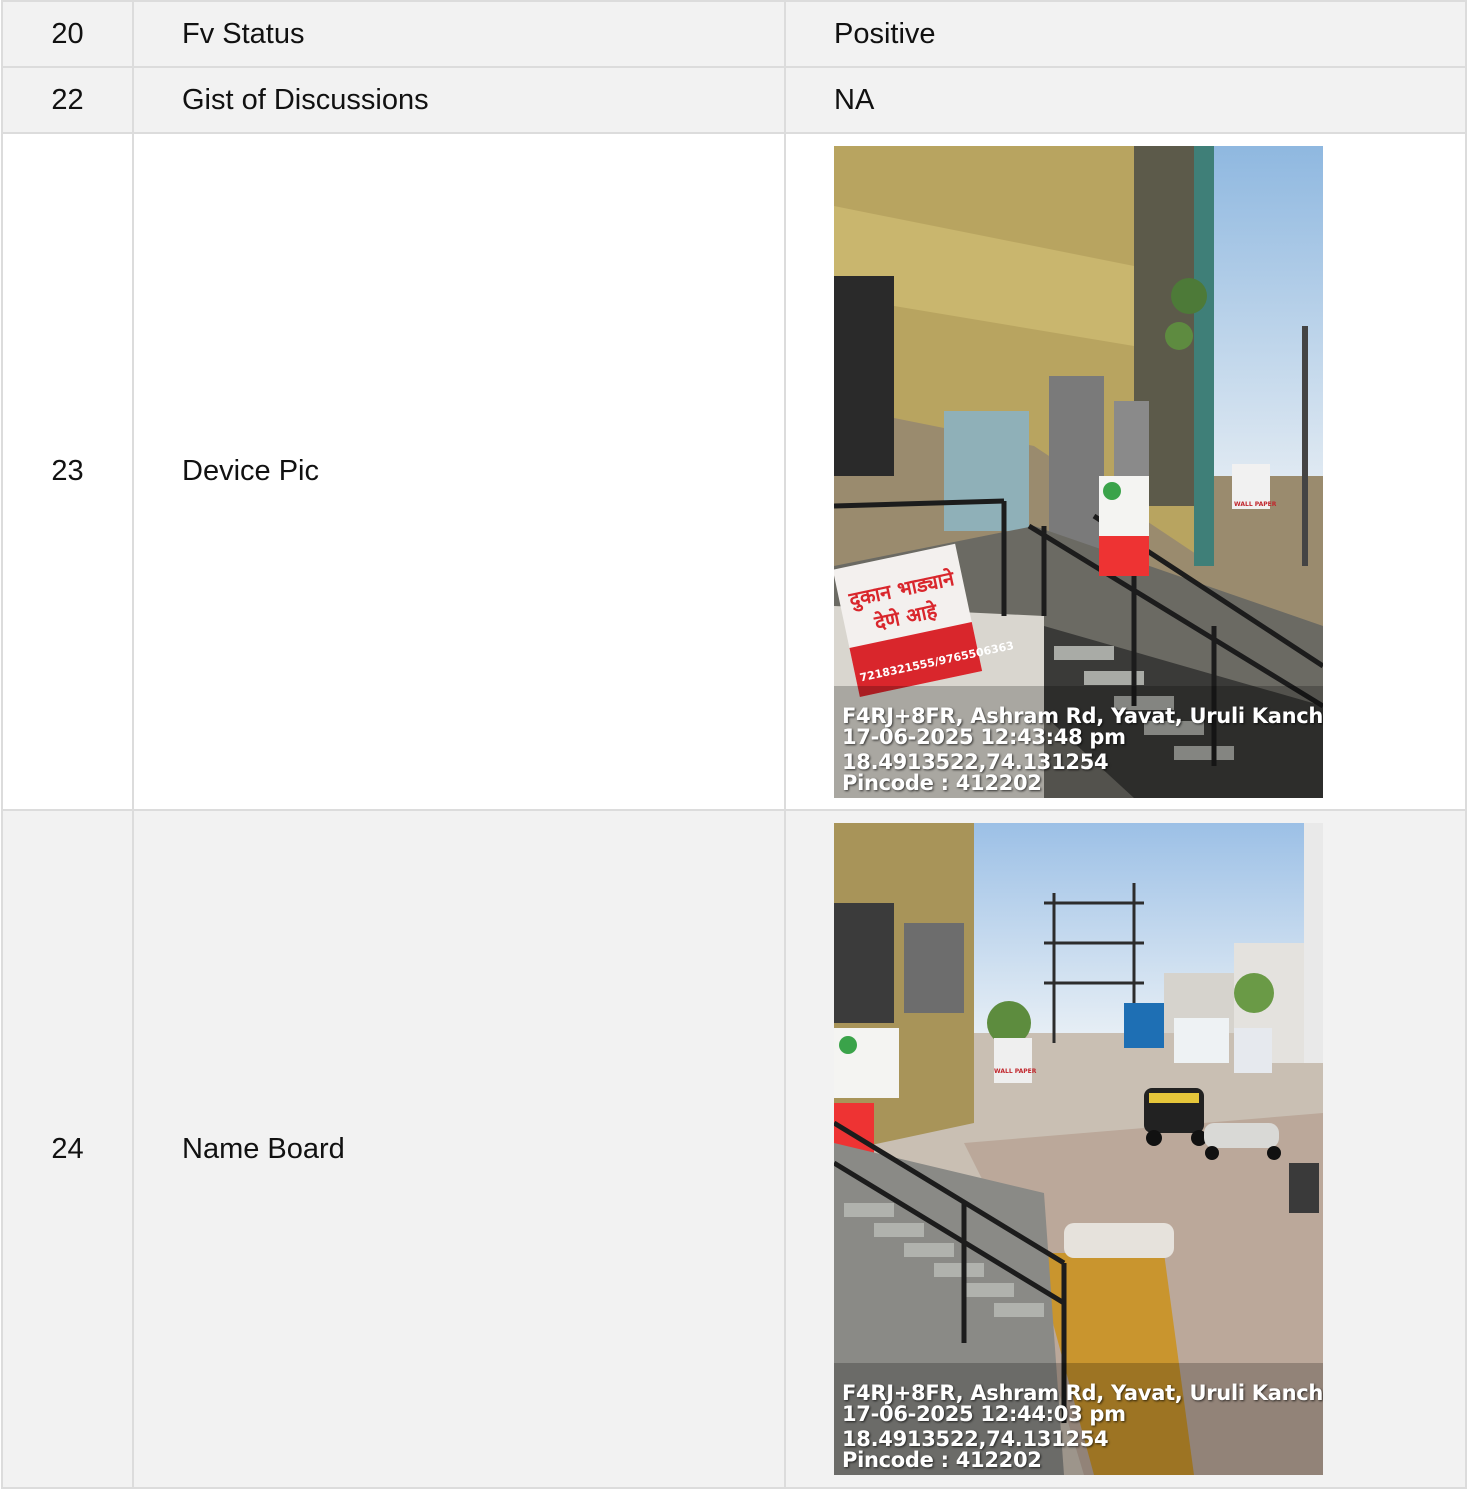  What do you see at coordinates (459, 34) in the screenshot?
I see `row-label: Fv Status` at bounding box center [459, 34].